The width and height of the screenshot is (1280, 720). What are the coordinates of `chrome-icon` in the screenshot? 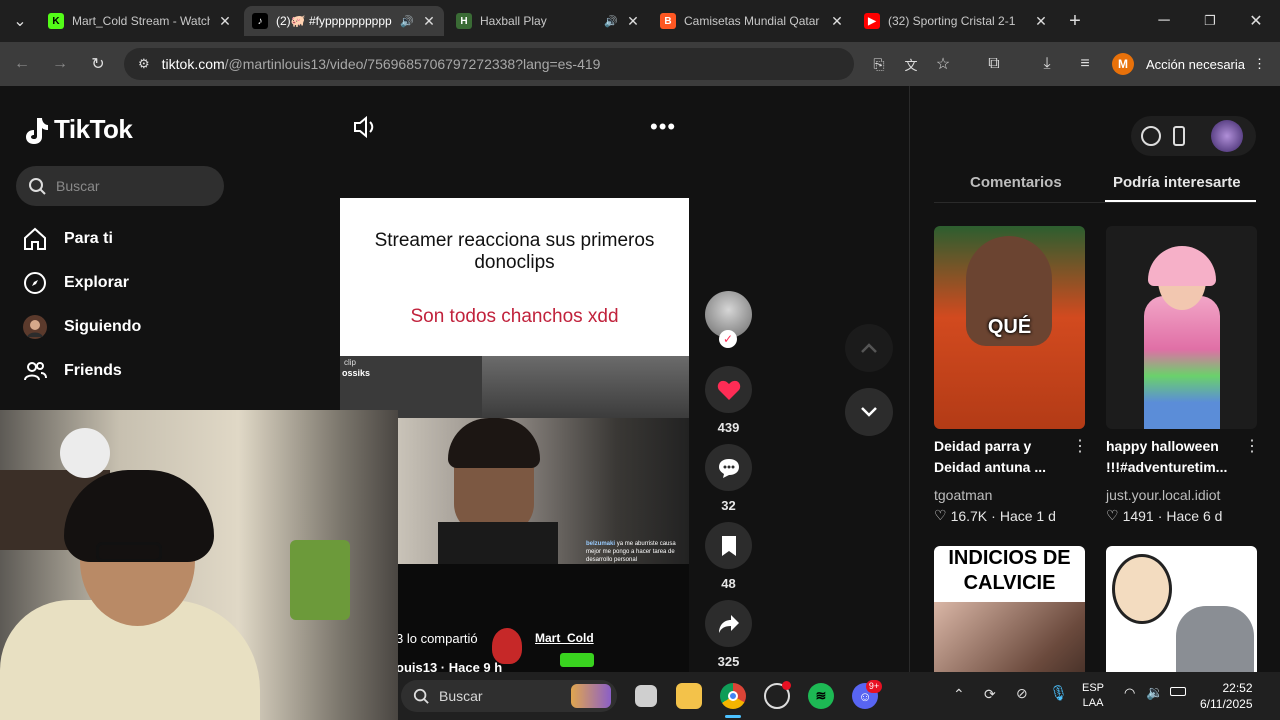 It's located at (733, 696).